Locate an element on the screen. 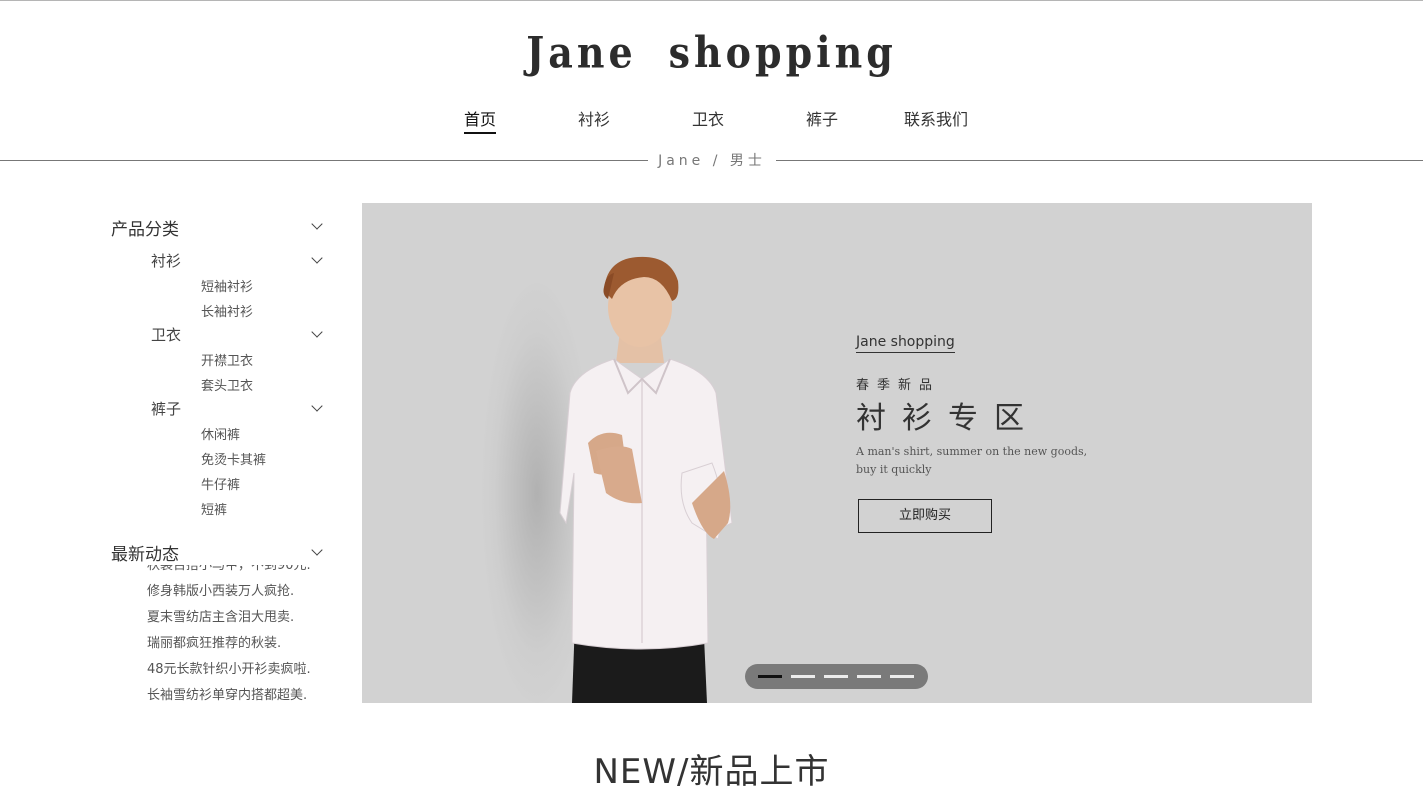 This screenshot has height=793, width=1423. divider-left is located at coordinates (324, 160).